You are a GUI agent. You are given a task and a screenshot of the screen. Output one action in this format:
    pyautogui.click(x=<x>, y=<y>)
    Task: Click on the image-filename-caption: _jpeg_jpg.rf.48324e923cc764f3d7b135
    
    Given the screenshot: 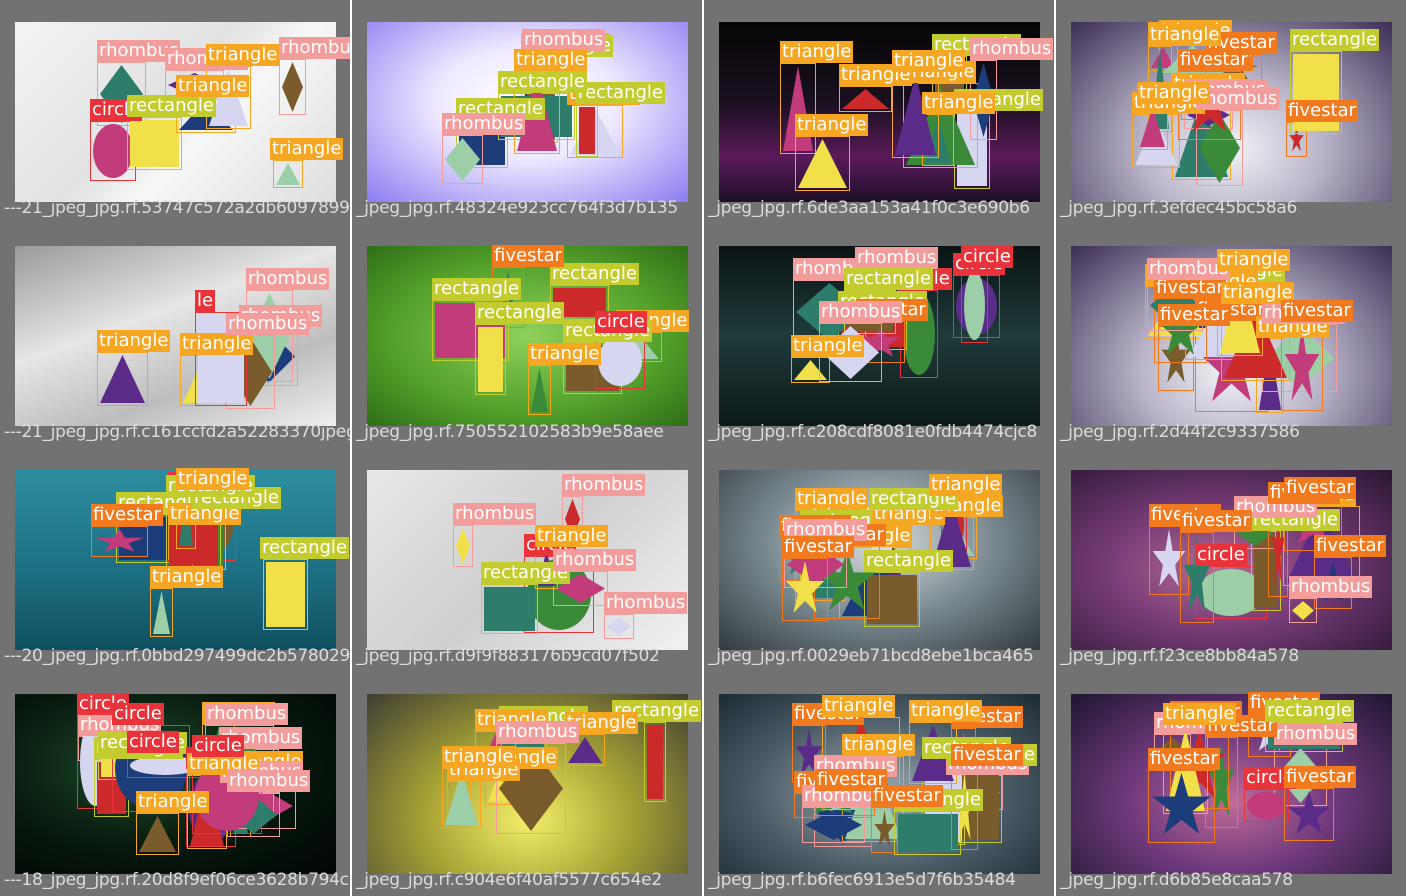 What is the action you would take?
    pyautogui.click(x=517, y=208)
    